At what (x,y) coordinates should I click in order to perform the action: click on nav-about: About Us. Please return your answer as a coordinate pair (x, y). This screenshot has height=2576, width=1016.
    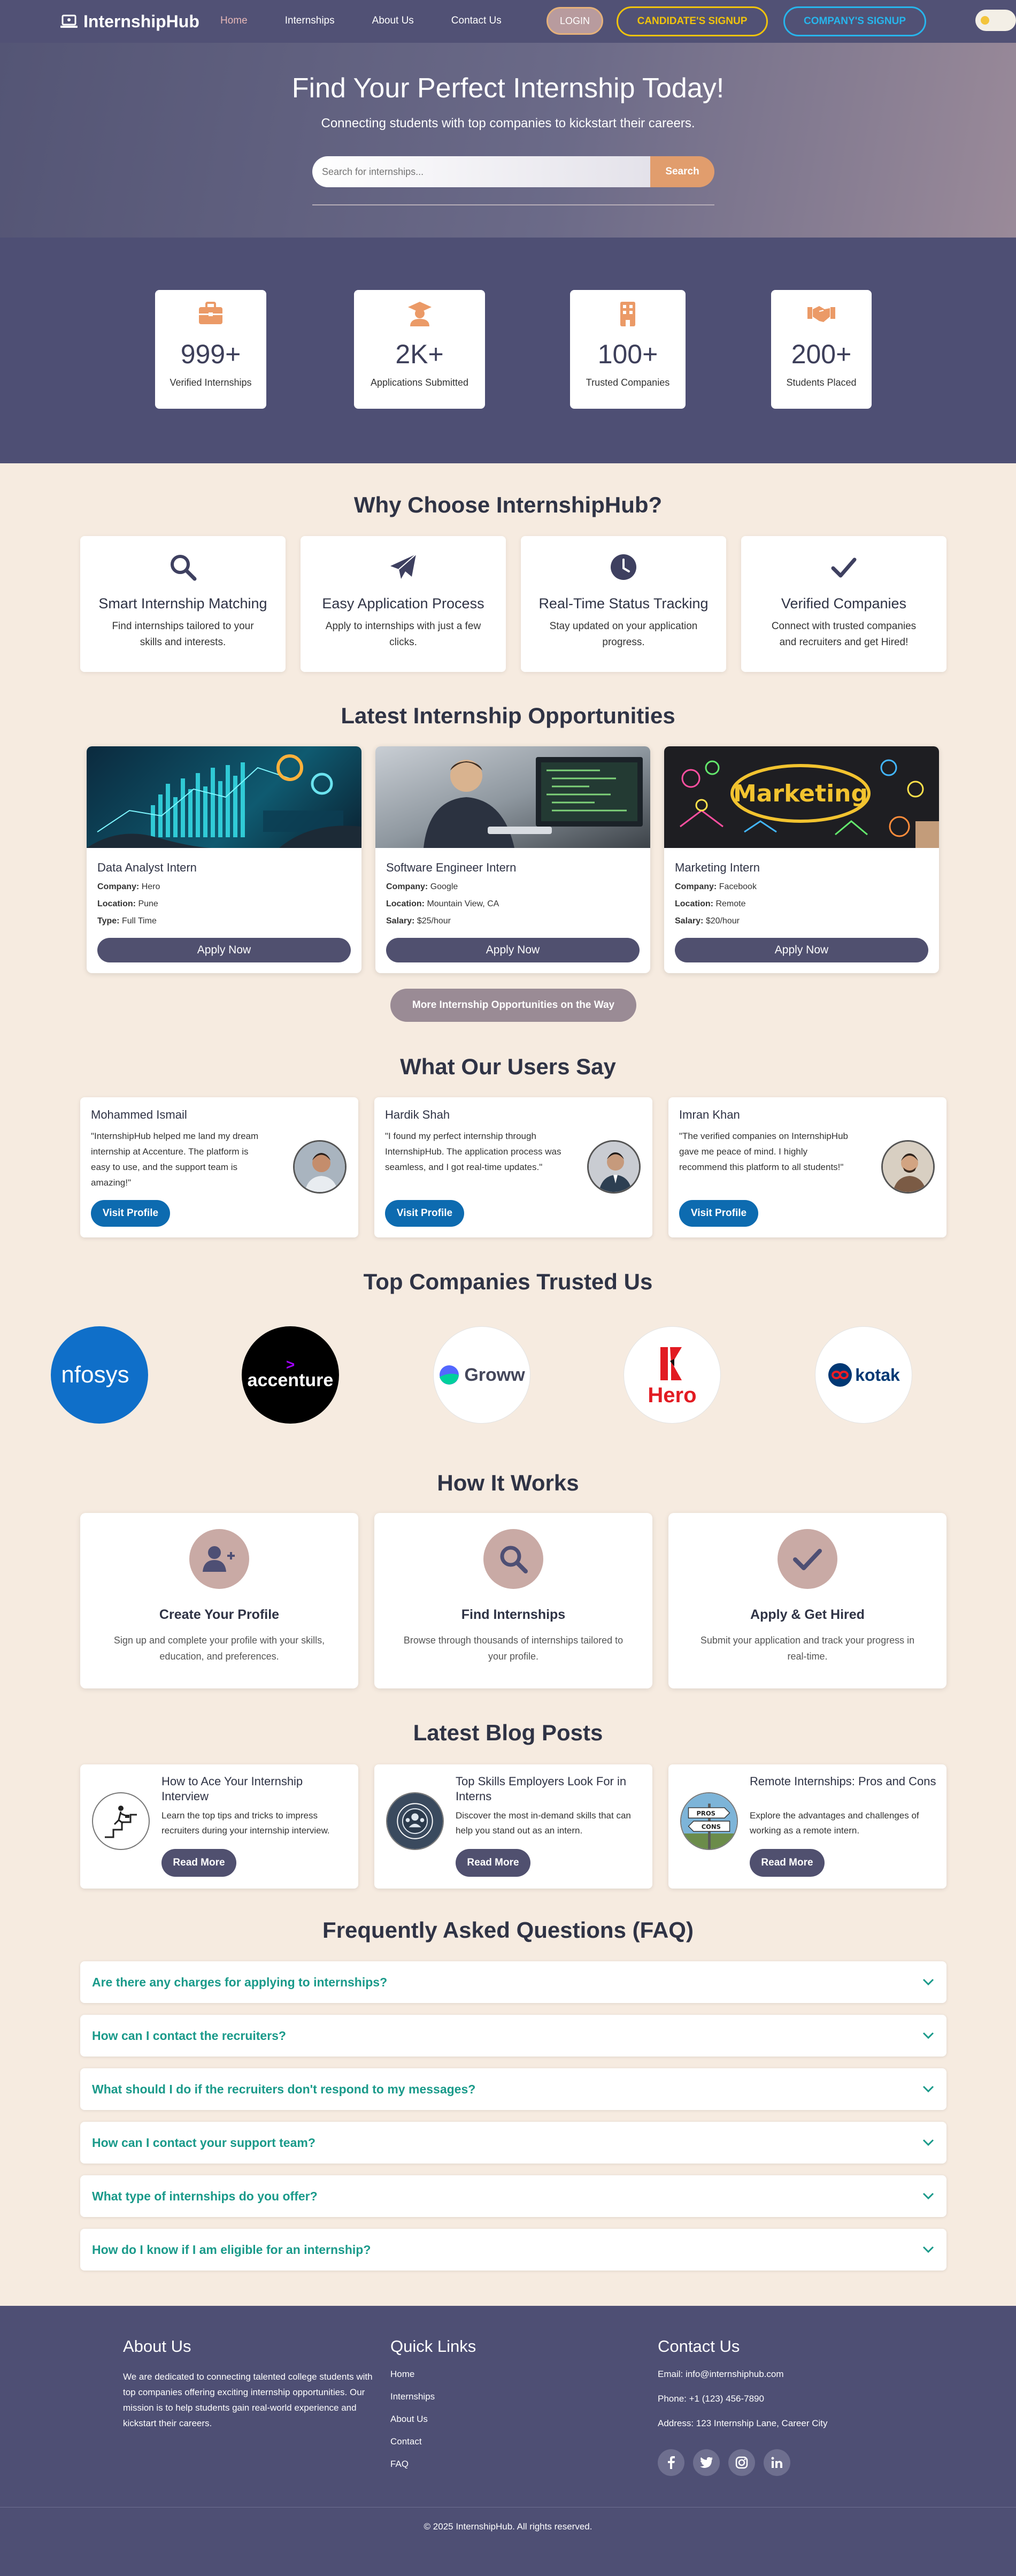
    Looking at the image, I should click on (393, 21).